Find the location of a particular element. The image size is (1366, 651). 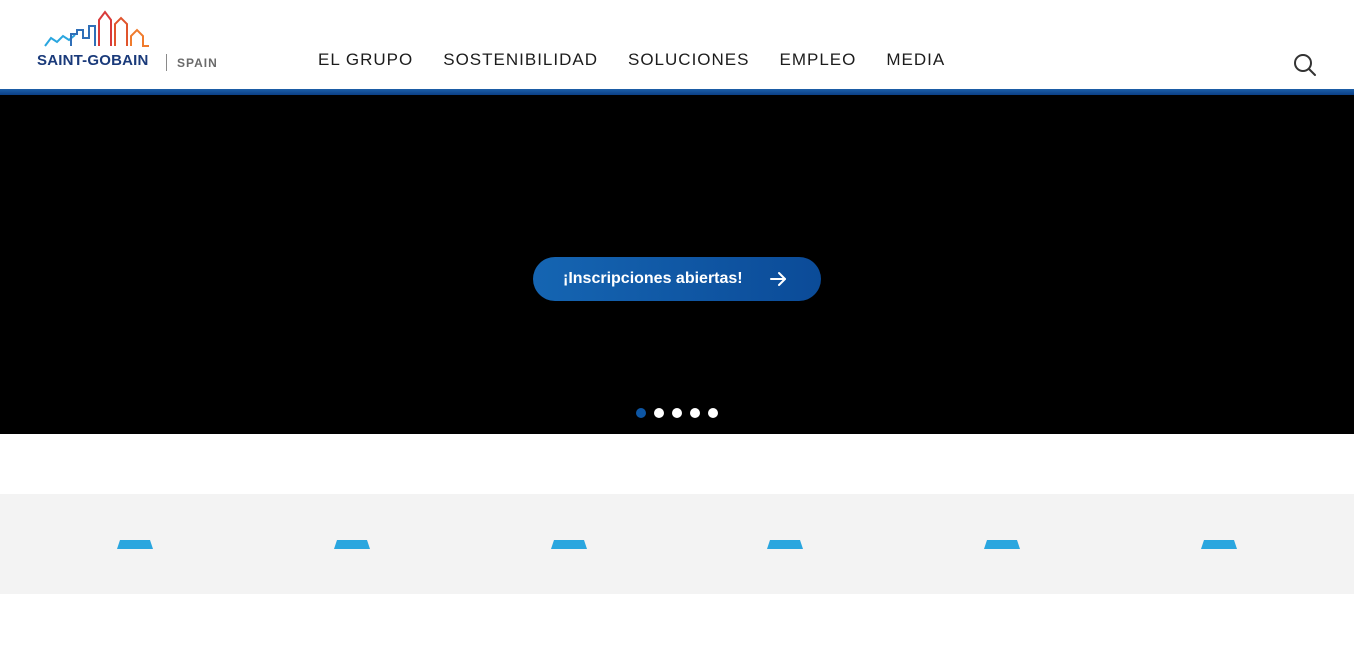

logo-wordmark: SAINT-GOBAIN is located at coordinates (93, 60).